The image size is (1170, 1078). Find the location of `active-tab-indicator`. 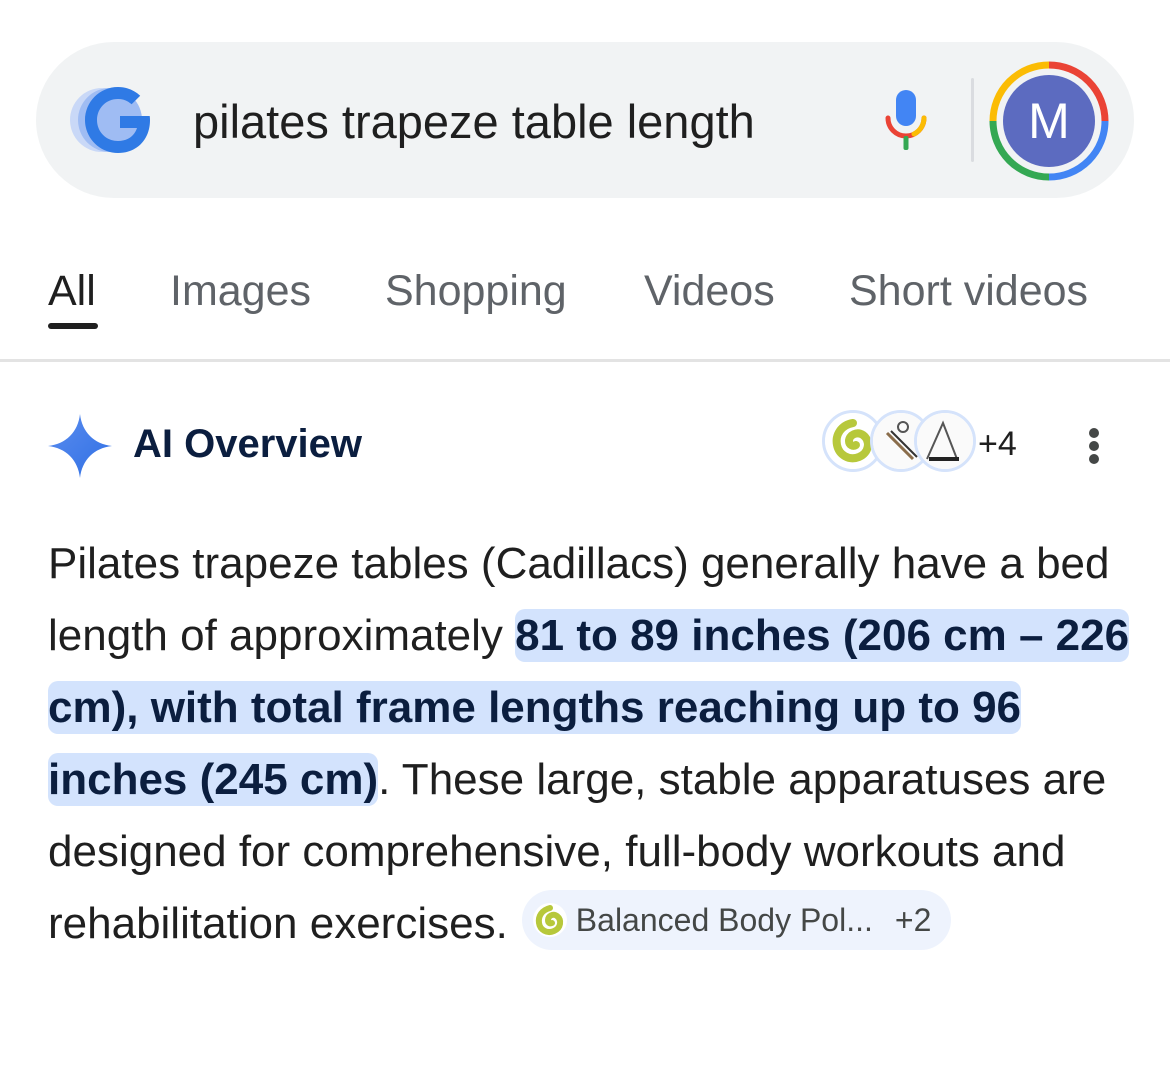

active-tab-indicator is located at coordinates (73, 326).